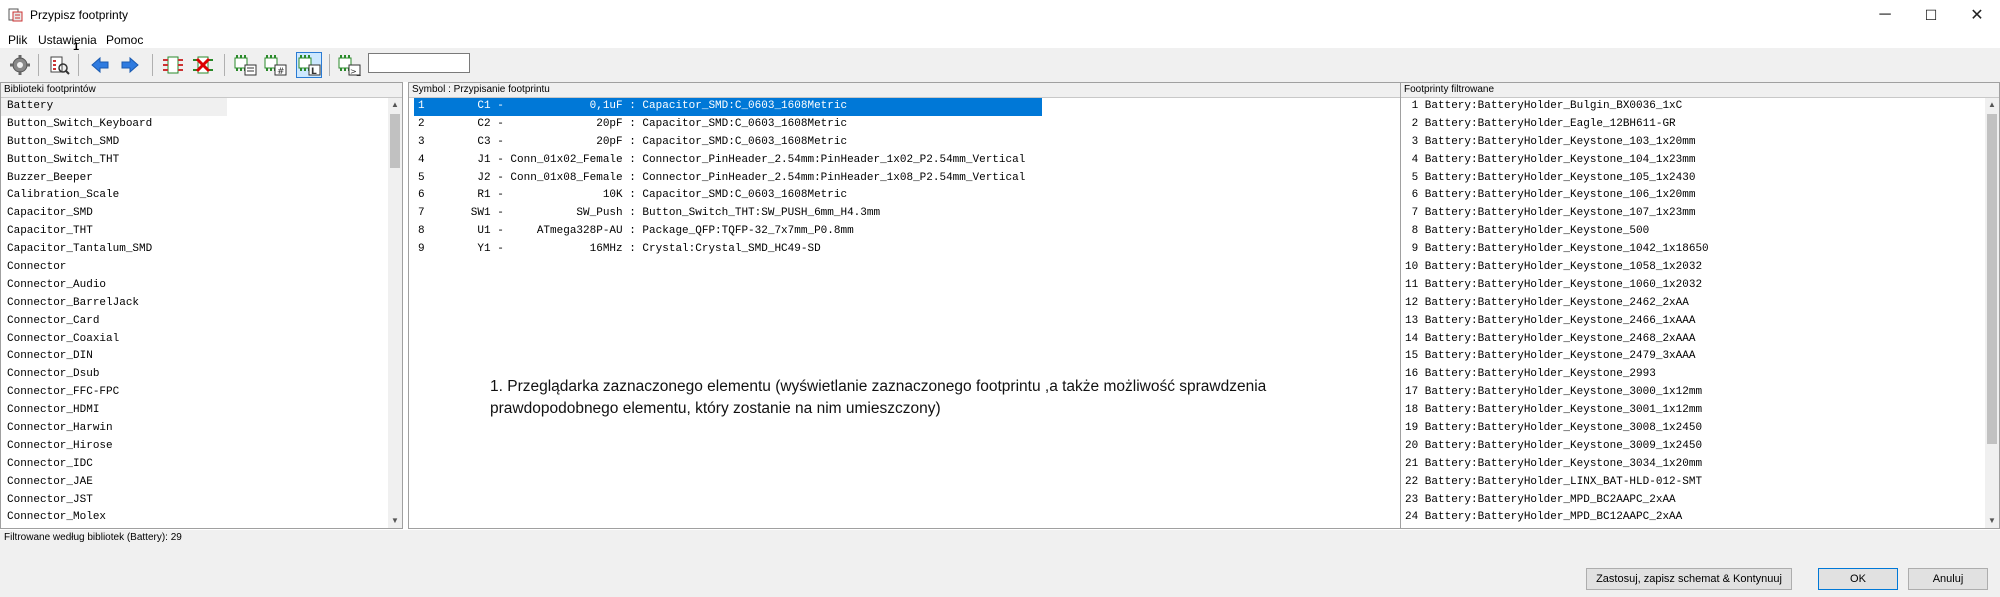  I want to click on filter-library-button: L, so click(309, 65).